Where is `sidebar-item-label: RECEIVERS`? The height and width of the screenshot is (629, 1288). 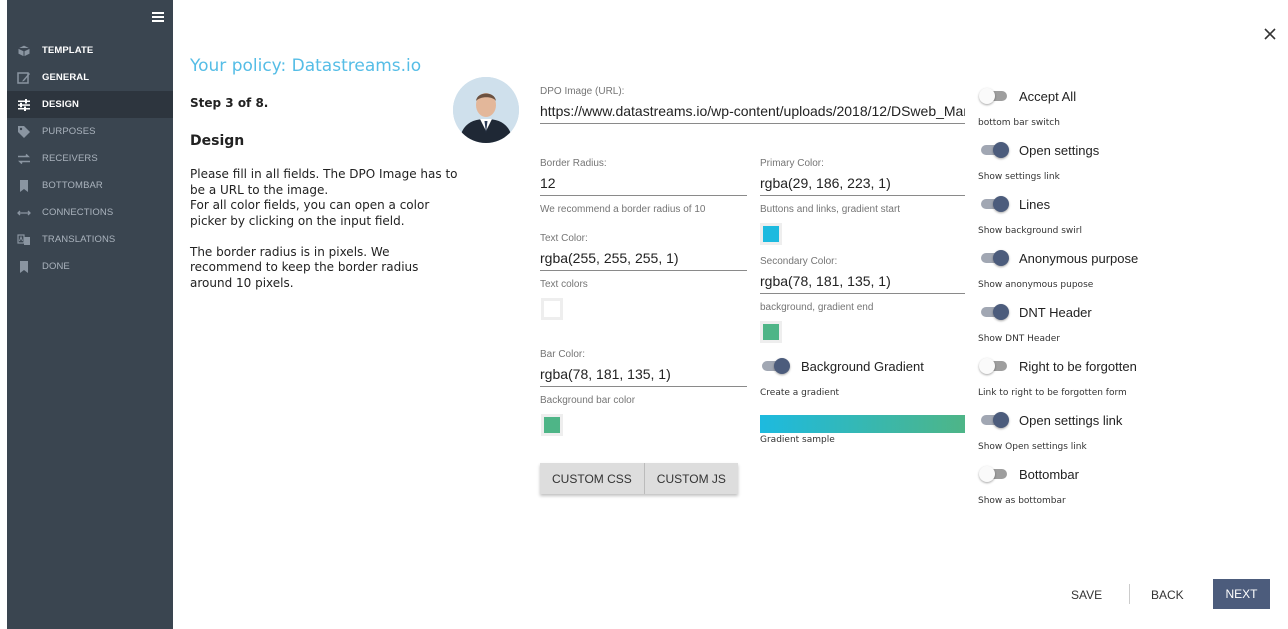 sidebar-item-label: RECEIVERS is located at coordinates (70, 158).